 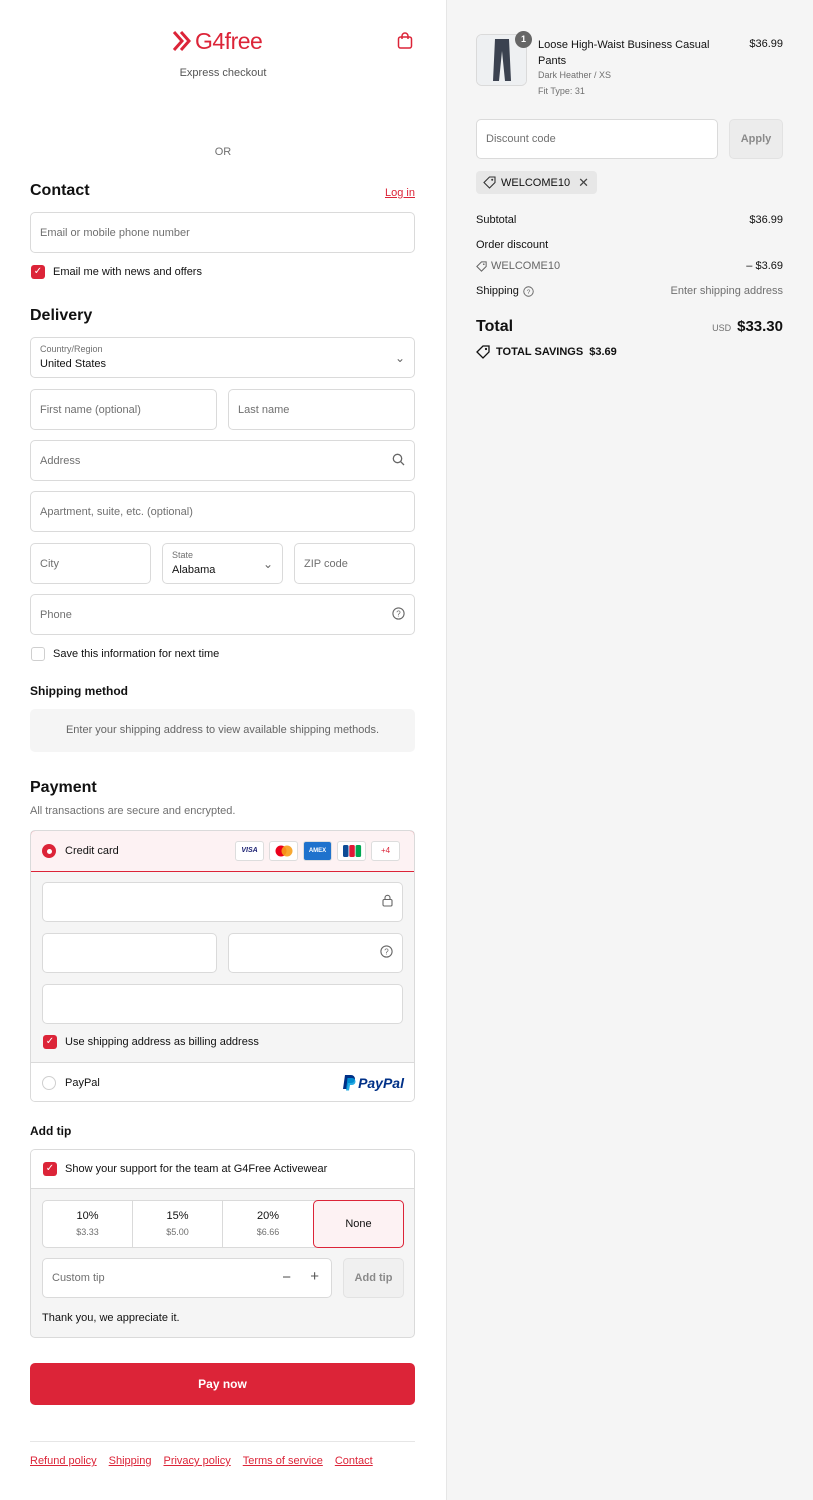 What do you see at coordinates (405, 42) in the screenshot?
I see `cart-icon` at bounding box center [405, 42].